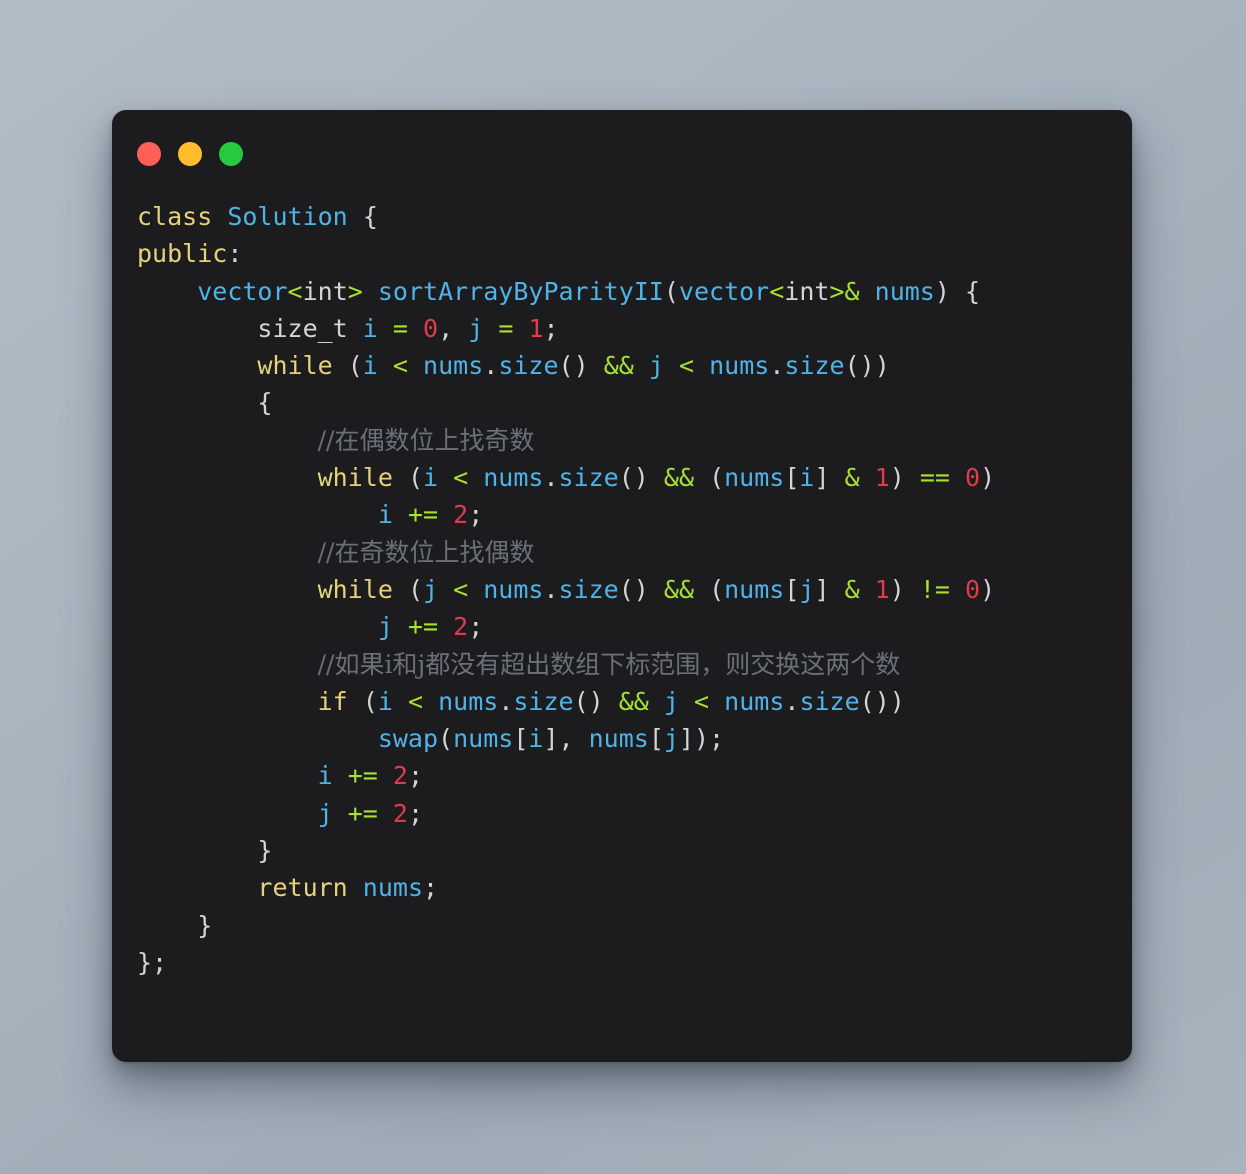 This screenshot has width=1246, height=1174. Describe the element at coordinates (453, 328) in the screenshot. I see `code-token-punct: ,` at that location.